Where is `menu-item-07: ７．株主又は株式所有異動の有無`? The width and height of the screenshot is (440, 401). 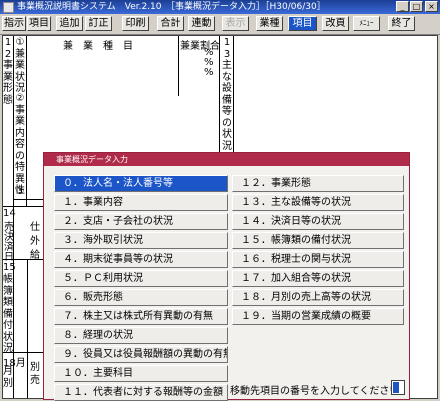 menu-item-07: ７．株主又は株式所有異動の有無 is located at coordinates (141, 316).